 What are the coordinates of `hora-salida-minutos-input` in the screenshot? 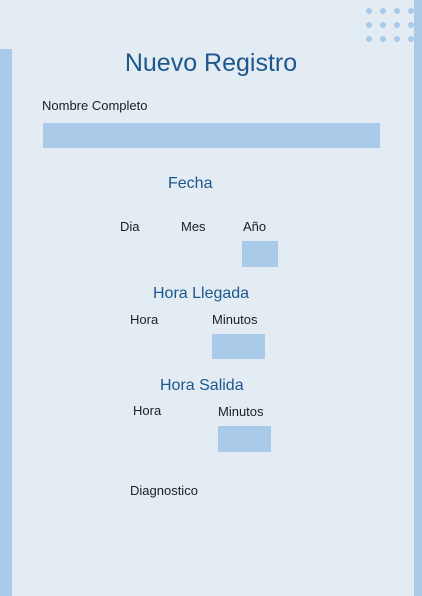 It's located at (244, 439).